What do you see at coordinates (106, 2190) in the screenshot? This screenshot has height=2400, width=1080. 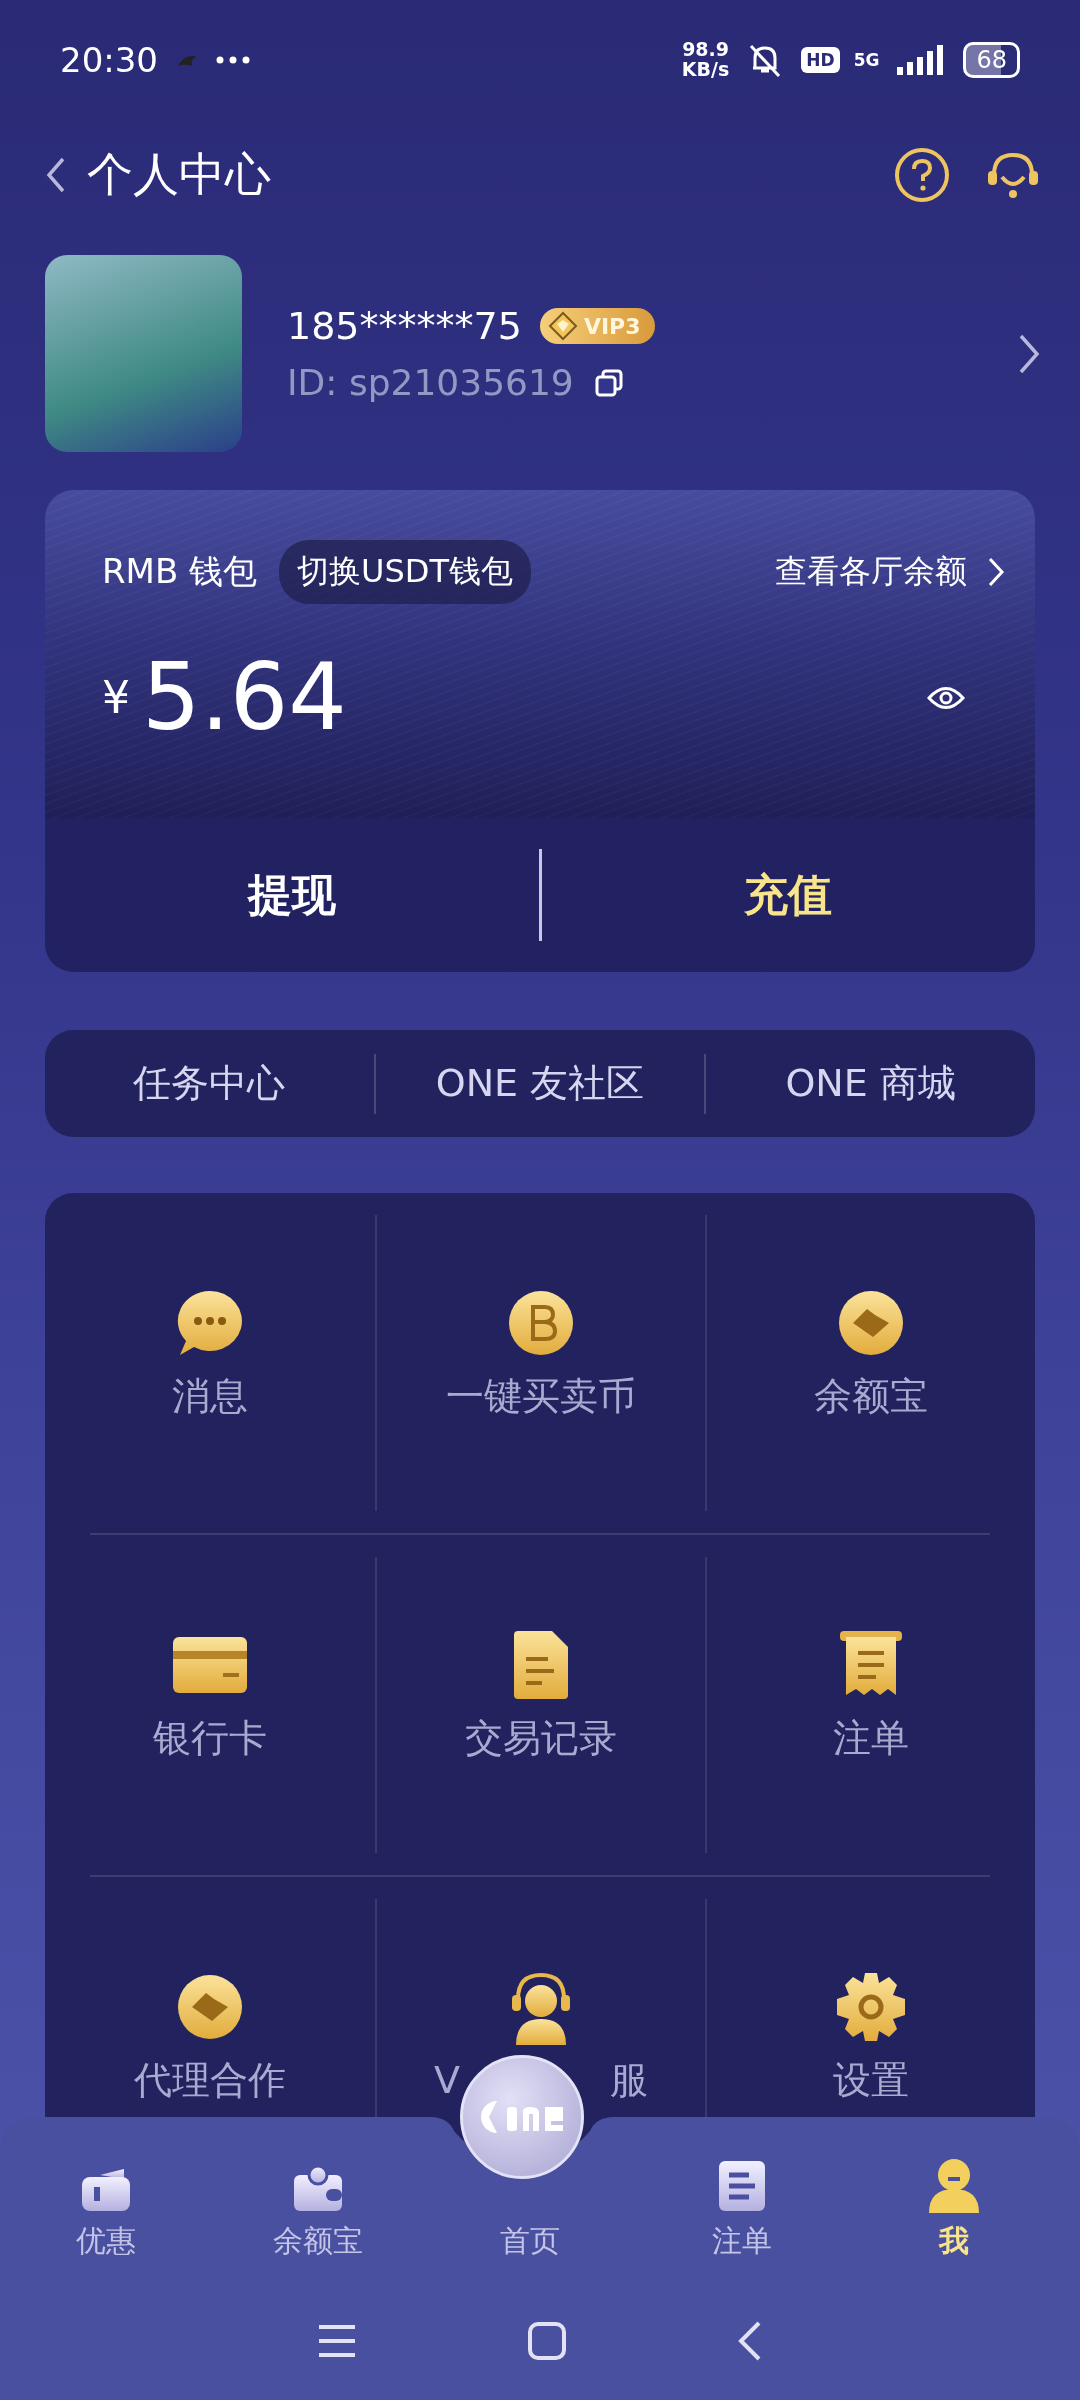 I see `wallet-icon` at bounding box center [106, 2190].